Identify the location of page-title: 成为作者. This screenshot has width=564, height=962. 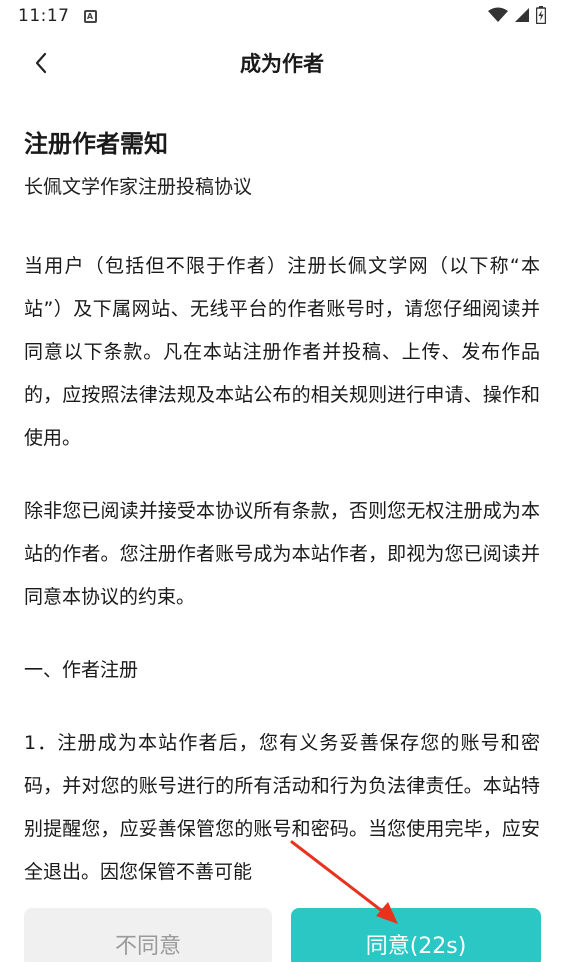
(282, 64).